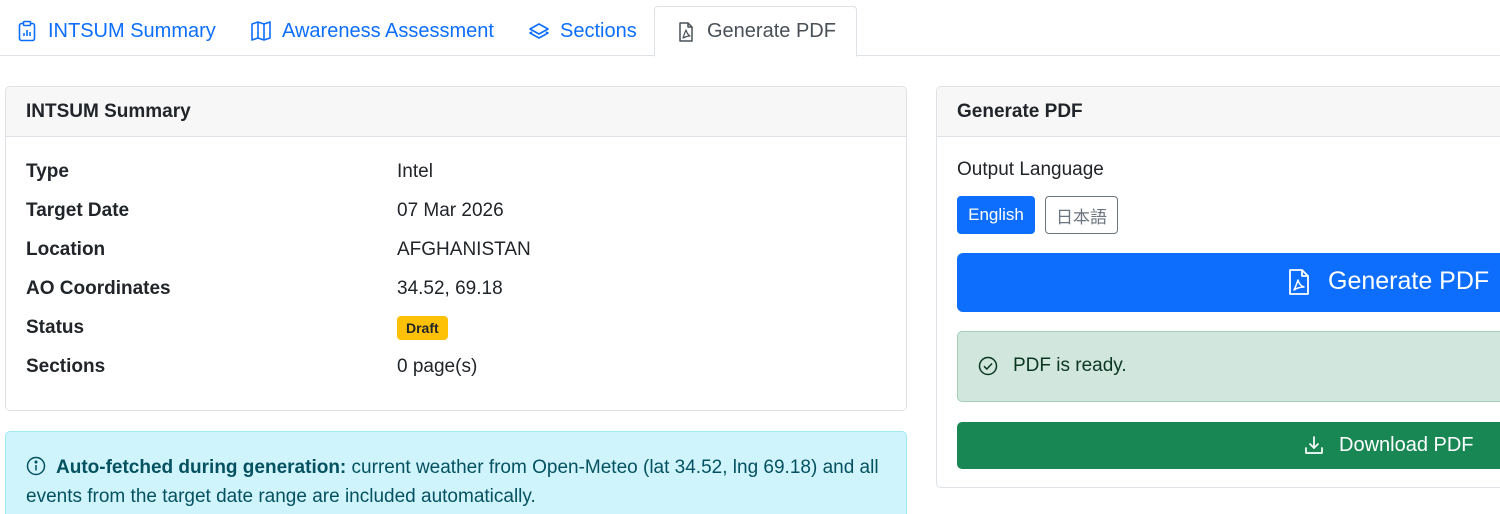 This screenshot has height=514, width=1500. I want to click on tab-generate-pdf: Generate PDF, so click(755, 31).